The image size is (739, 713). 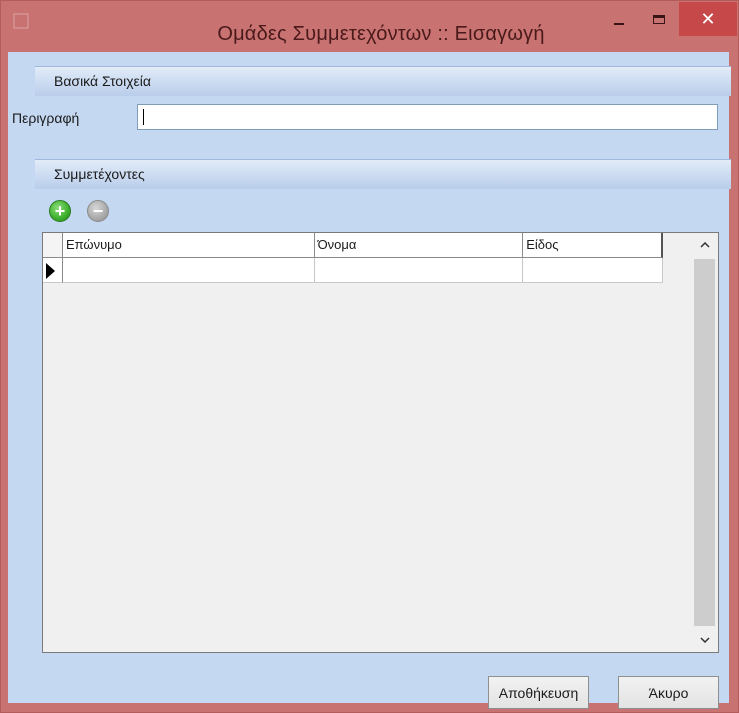 I want to click on members-section-header: Συμμετέχοντες, so click(x=383, y=174).